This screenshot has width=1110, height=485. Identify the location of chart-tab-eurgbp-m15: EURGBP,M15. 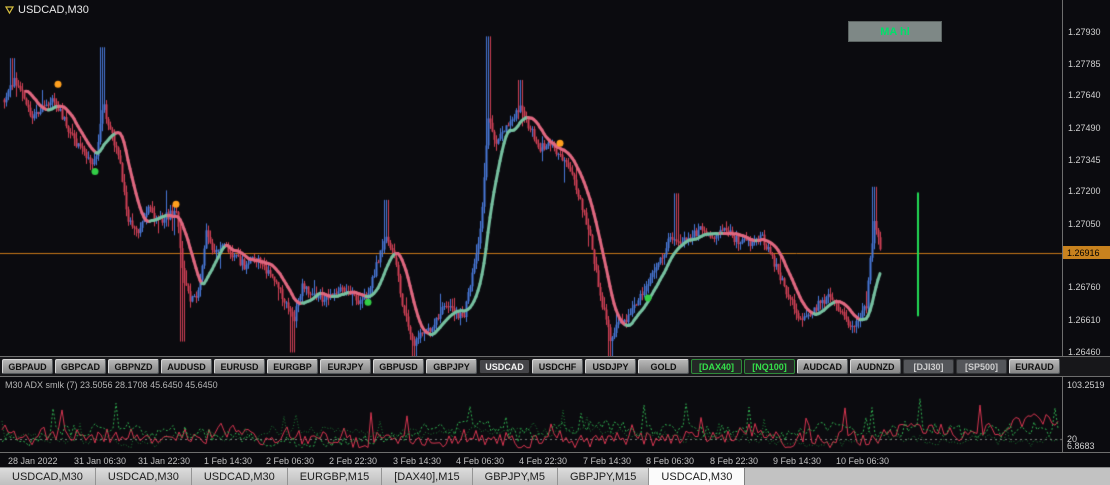
(335, 476).